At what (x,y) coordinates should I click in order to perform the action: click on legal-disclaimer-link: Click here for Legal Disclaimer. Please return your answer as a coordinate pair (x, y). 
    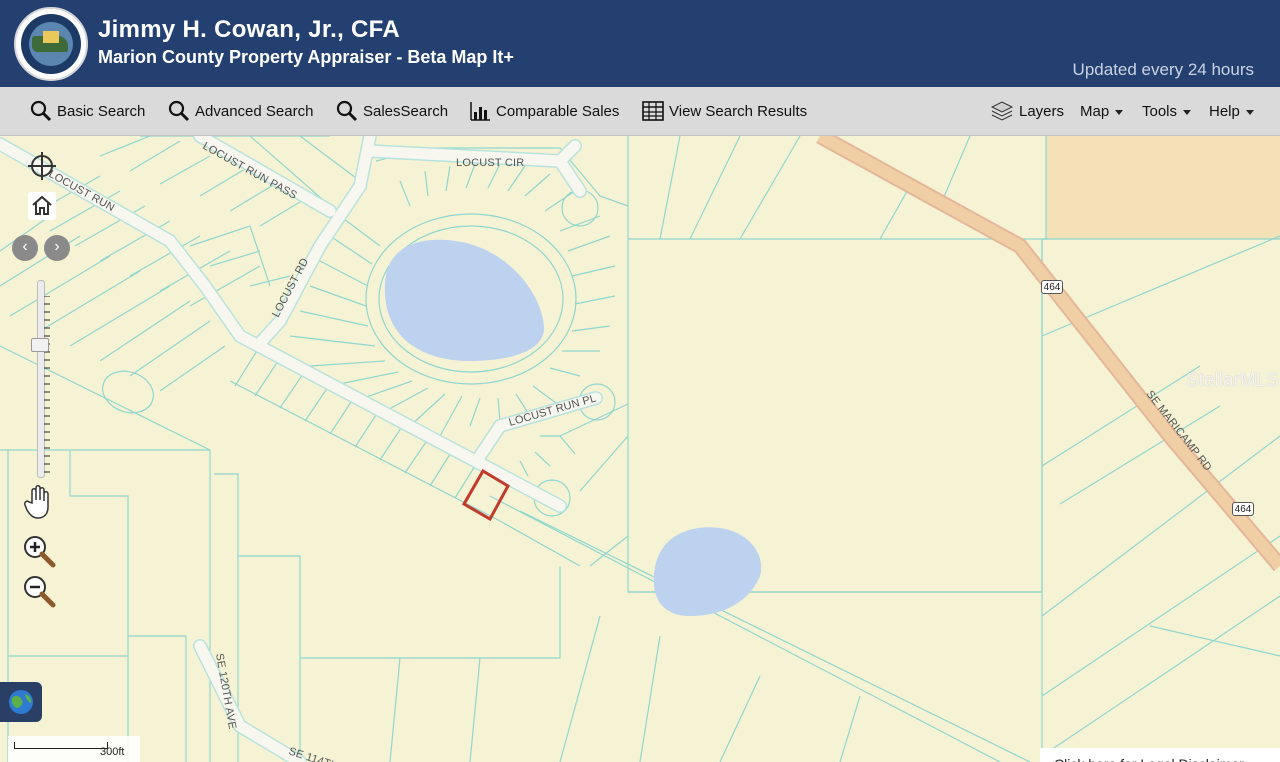
    Looking at the image, I should click on (1160, 755).